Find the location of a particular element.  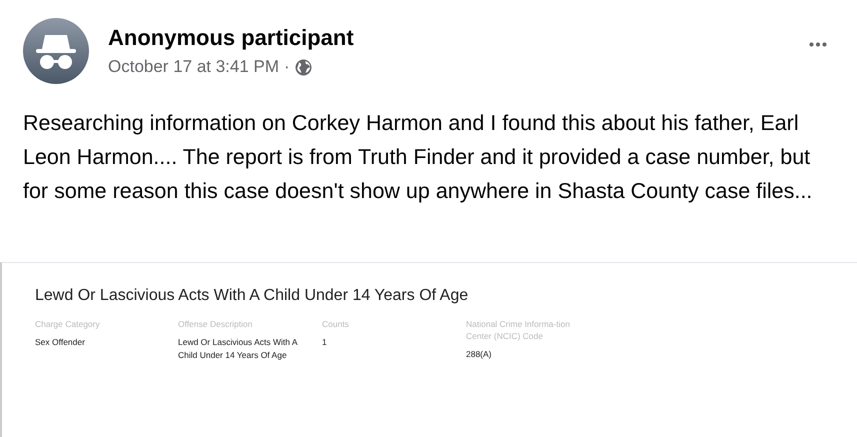

field-value: 288(A) is located at coordinates (479, 354).